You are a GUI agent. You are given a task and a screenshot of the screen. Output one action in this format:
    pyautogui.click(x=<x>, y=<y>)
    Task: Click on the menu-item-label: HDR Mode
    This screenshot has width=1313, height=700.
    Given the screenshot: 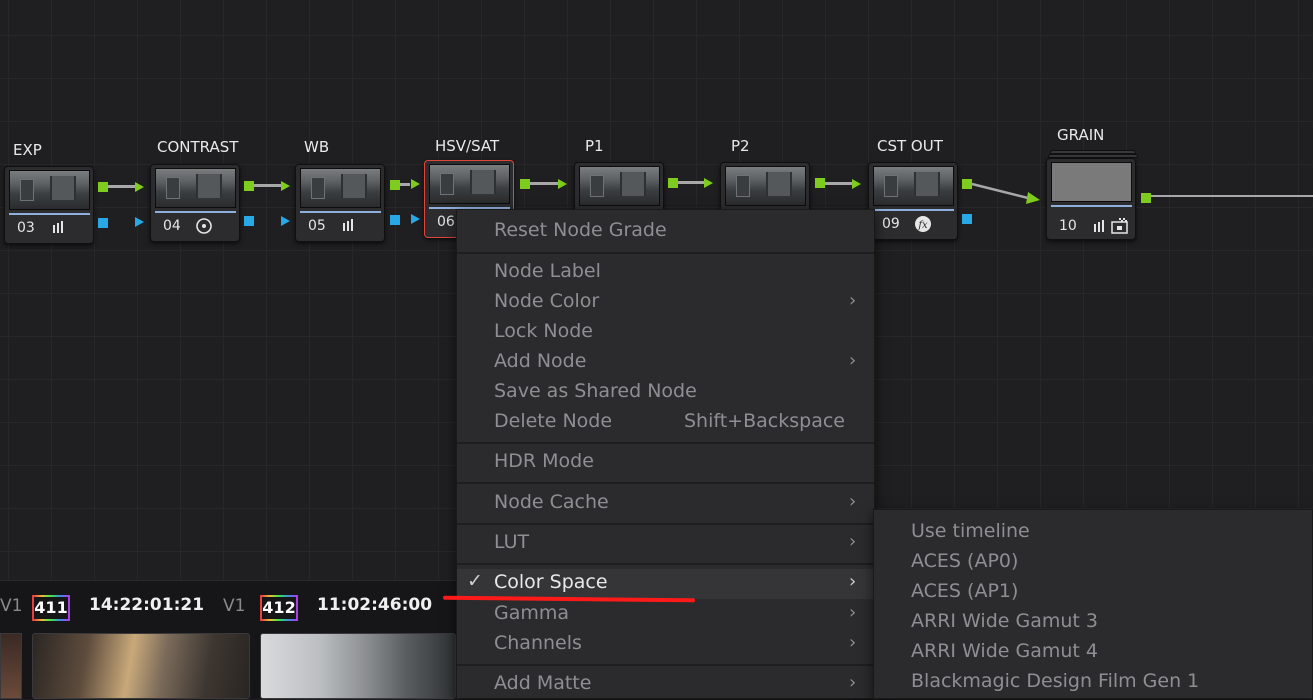 What is the action you would take?
    pyautogui.click(x=544, y=461)
    